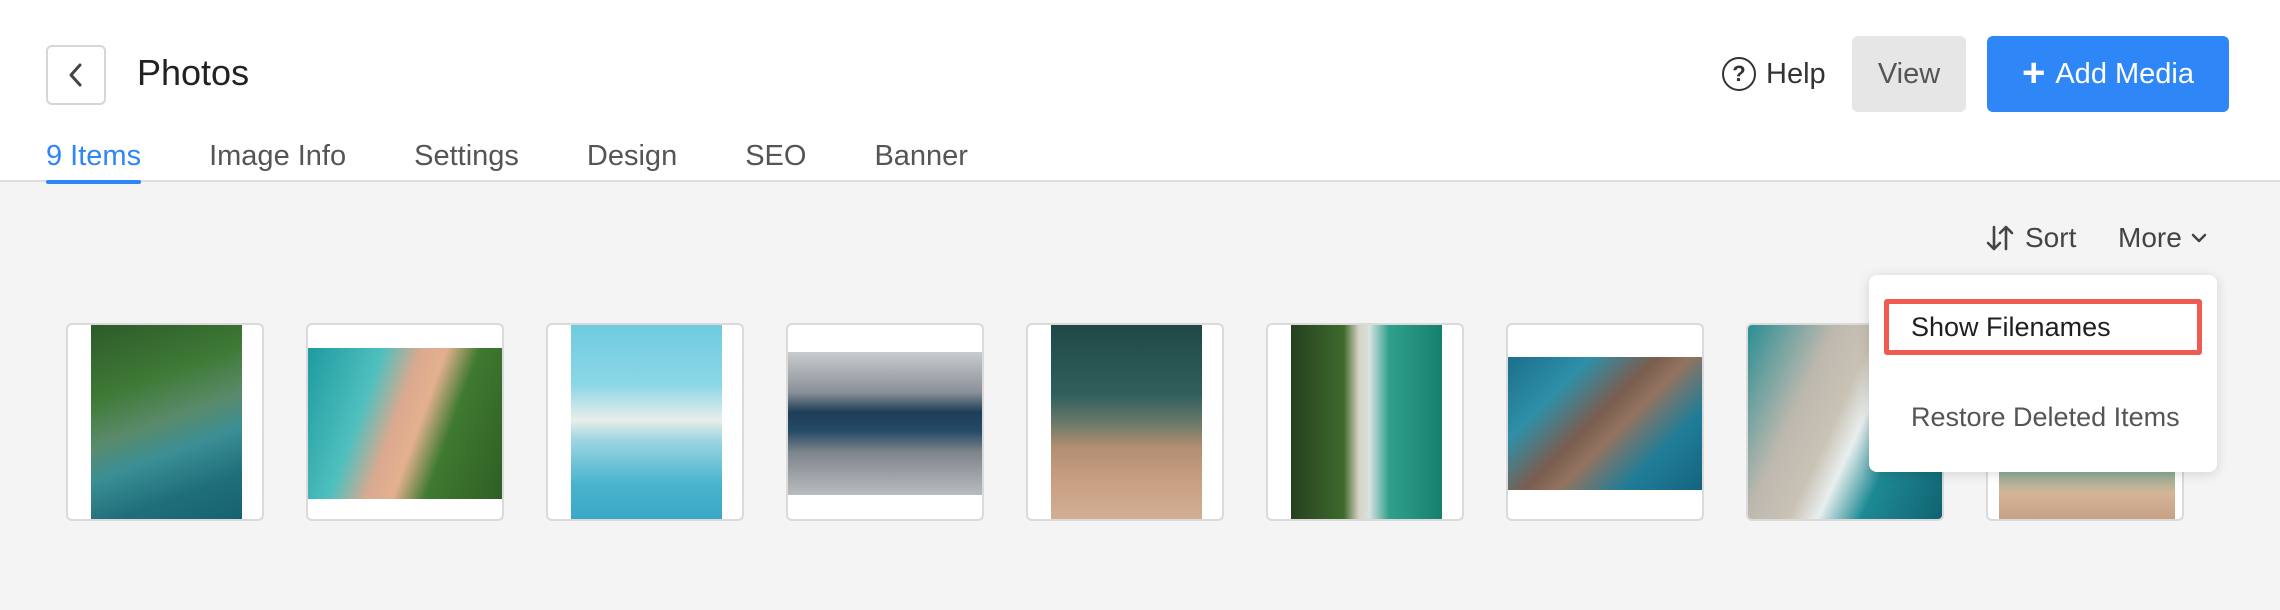 Image resolution: width=2280 pixels, height=610 pixels. Describe the element at coordinates (277, 161) in the screenshot. I see `tab-image-info: Image Info` at that location.